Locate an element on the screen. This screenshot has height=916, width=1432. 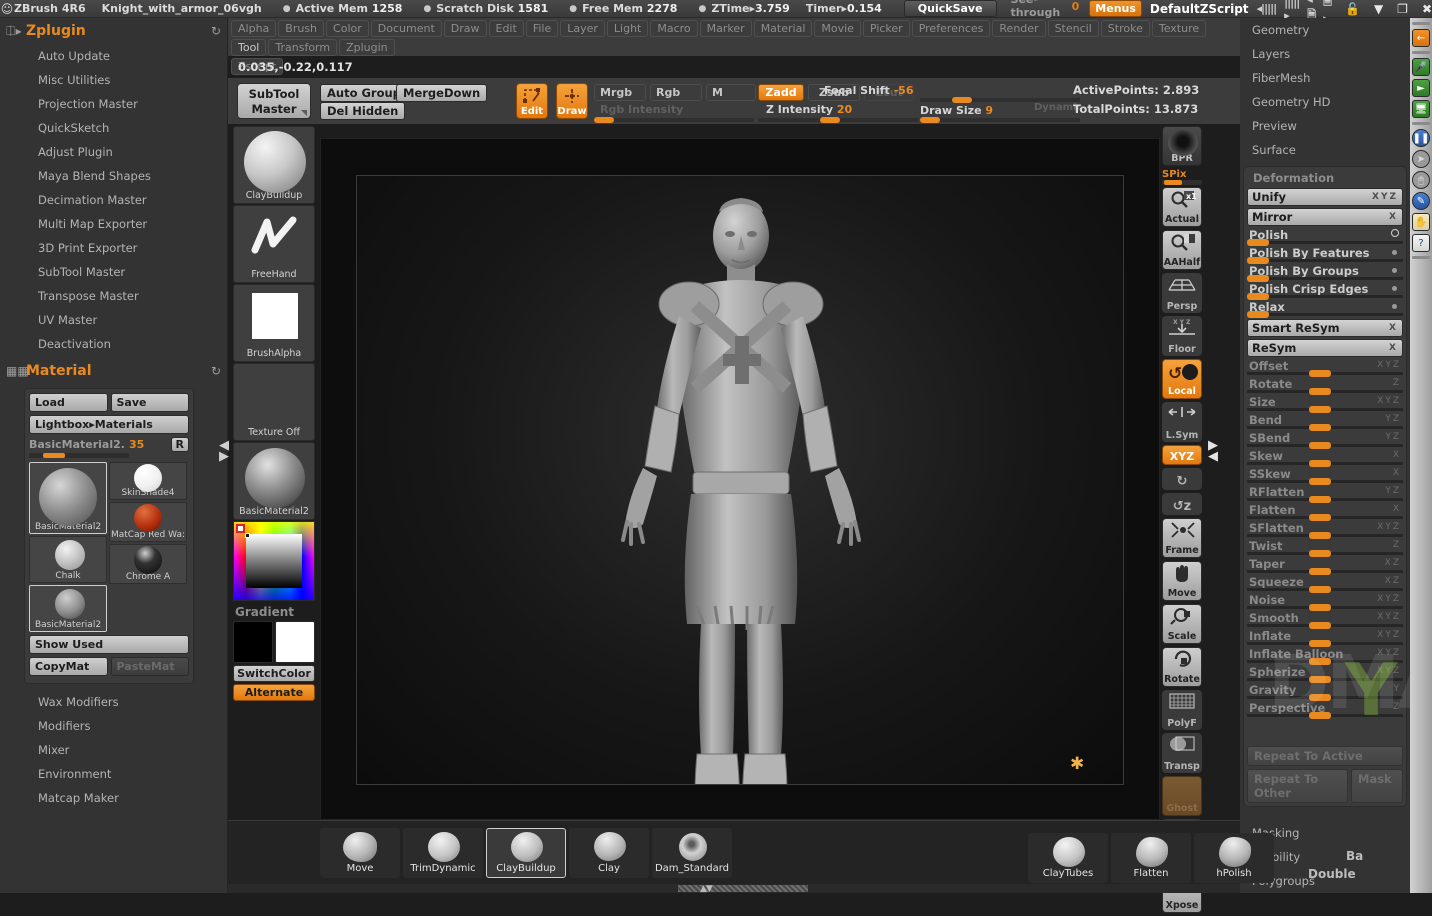
menu-material: Material is located at coordinates (783, 28).